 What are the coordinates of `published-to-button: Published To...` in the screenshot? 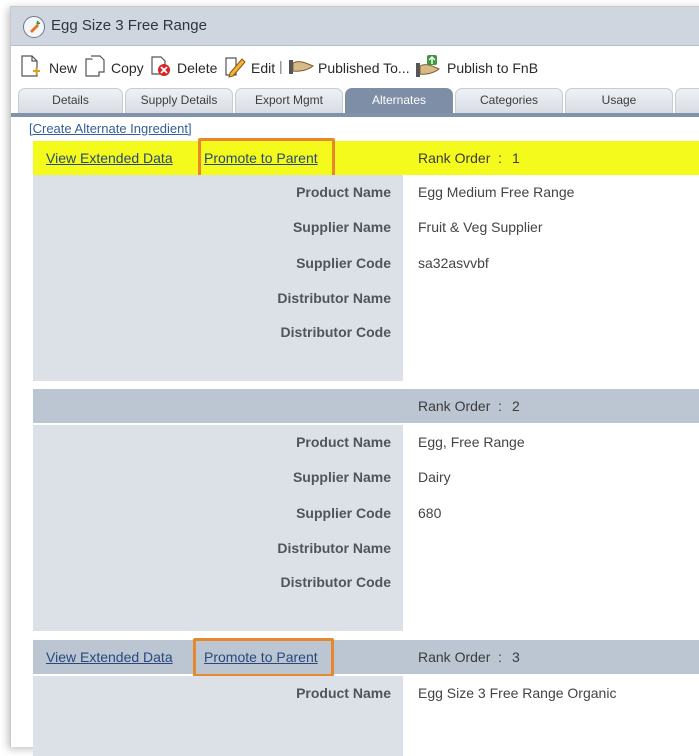 It's located at (350, 66).